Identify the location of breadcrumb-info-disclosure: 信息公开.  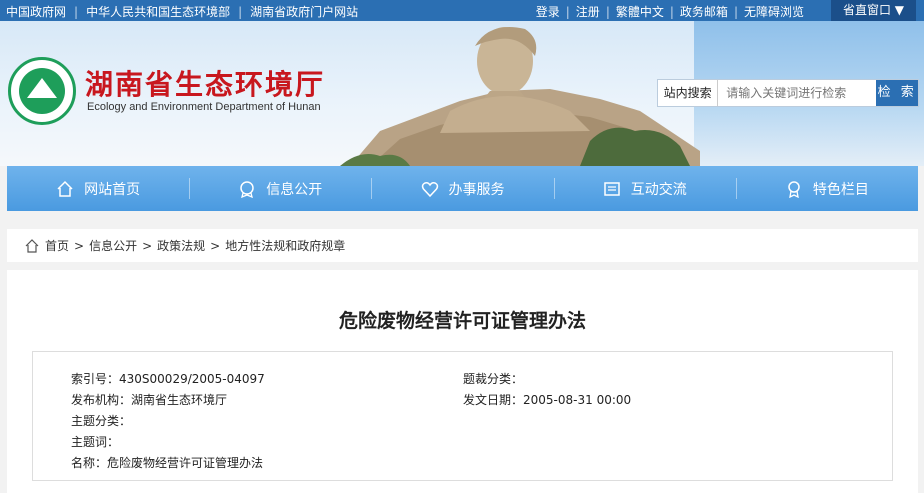
(113, 245).